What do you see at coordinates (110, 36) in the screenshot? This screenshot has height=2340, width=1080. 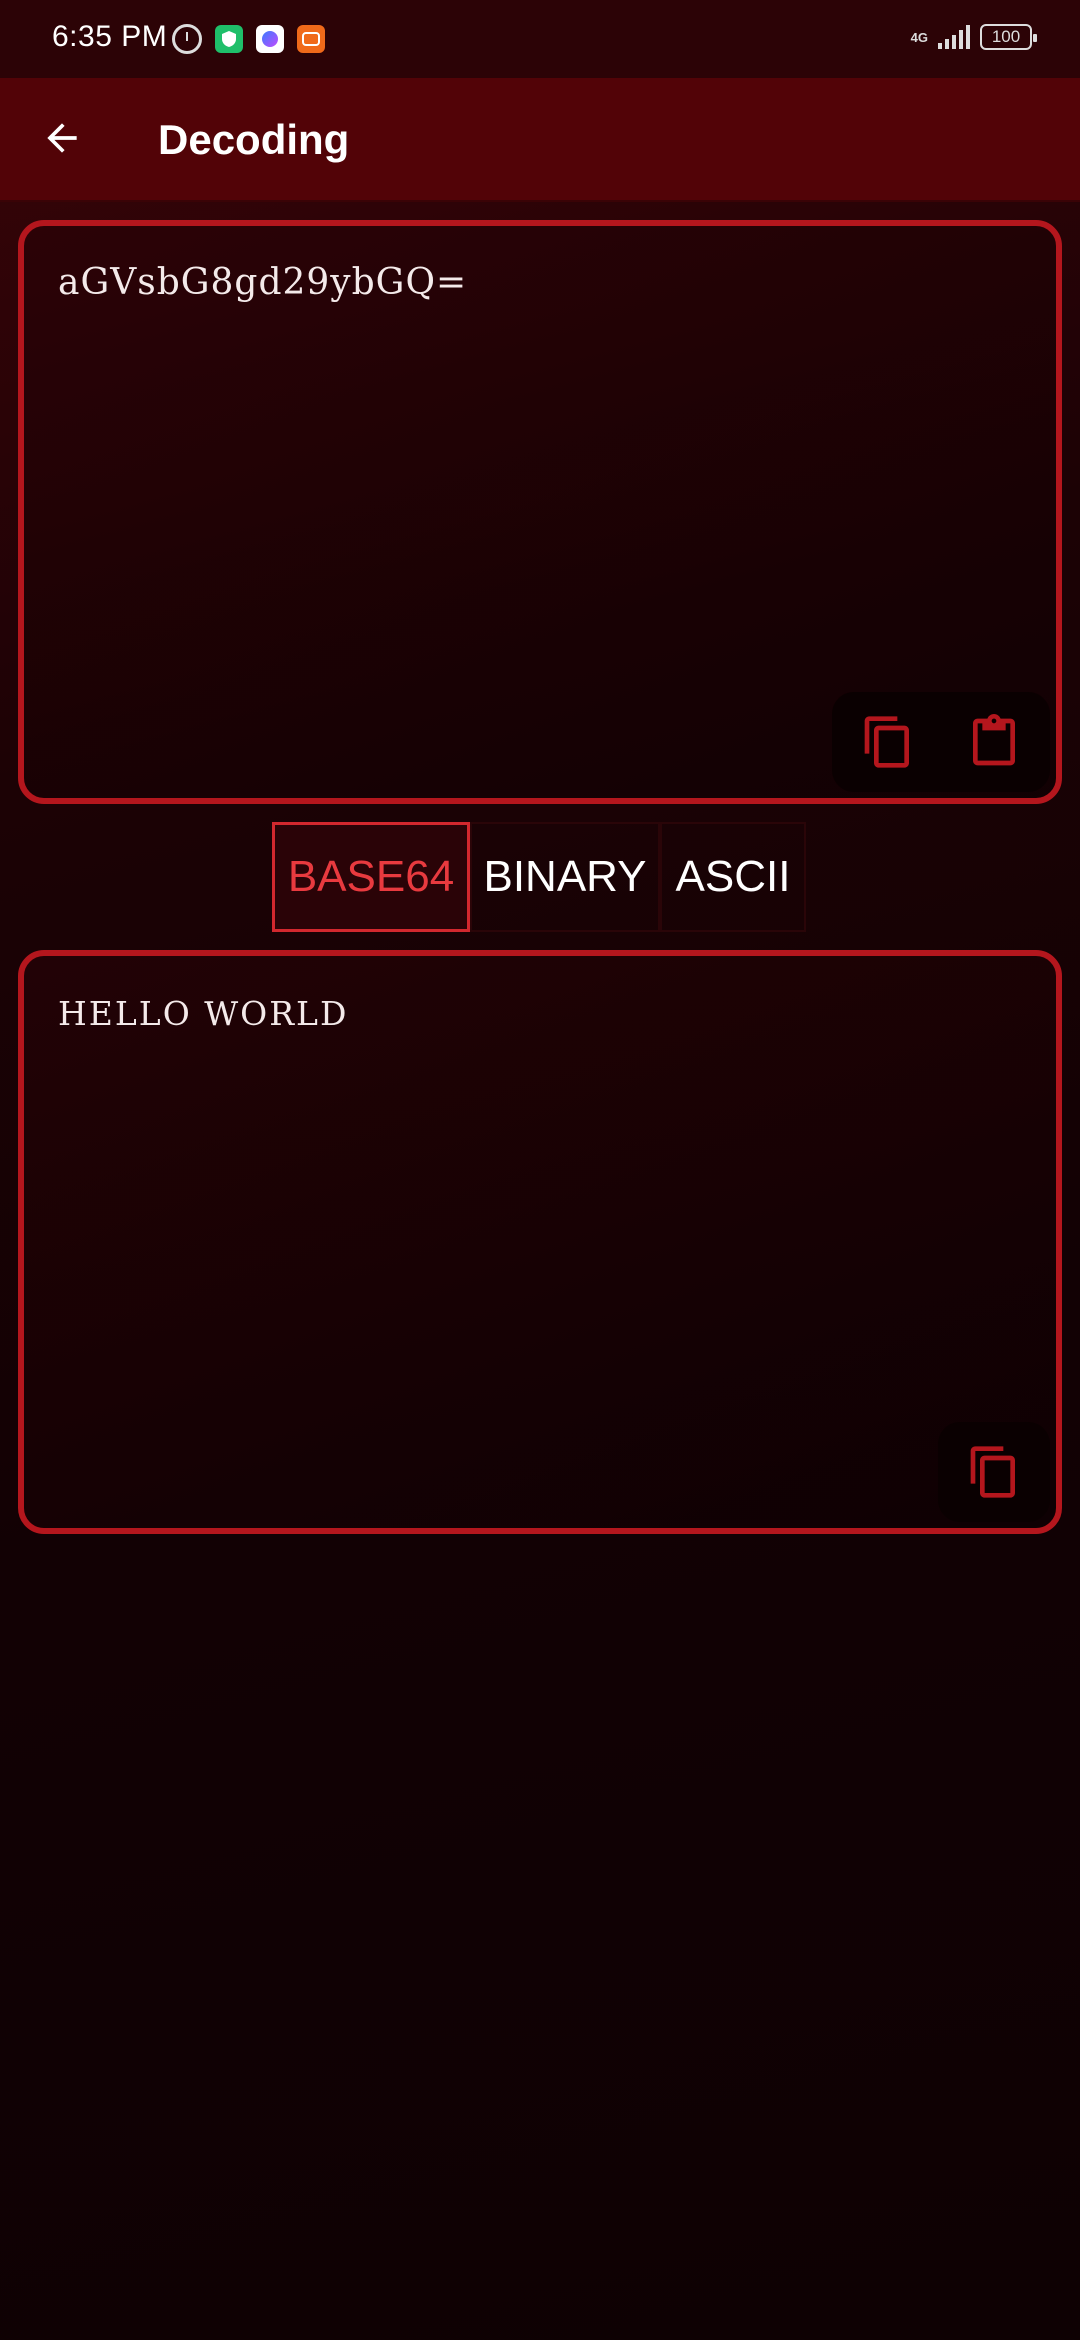 I see `status-time: 6:35 PM` at bounding box center [110, 36].